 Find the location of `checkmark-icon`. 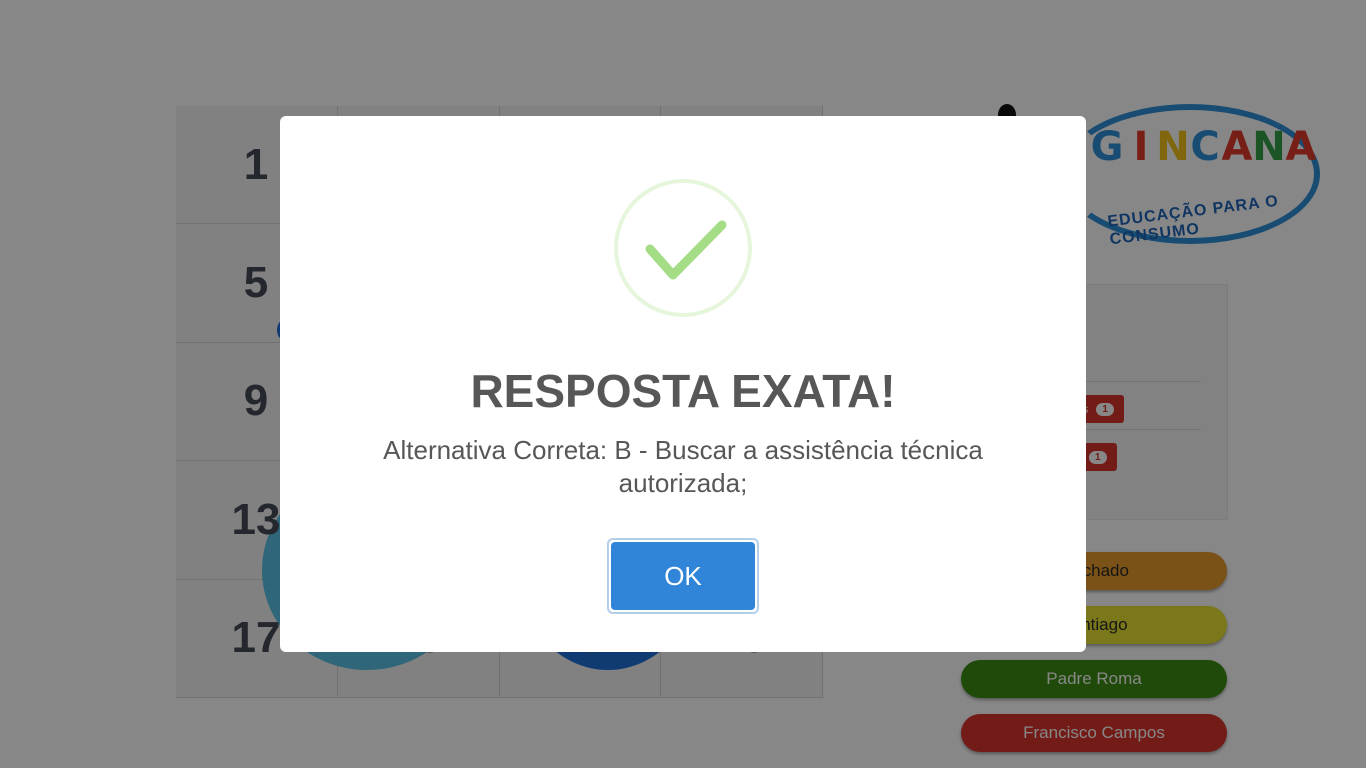

checkmark-icon is located at coordinates (686, 250).